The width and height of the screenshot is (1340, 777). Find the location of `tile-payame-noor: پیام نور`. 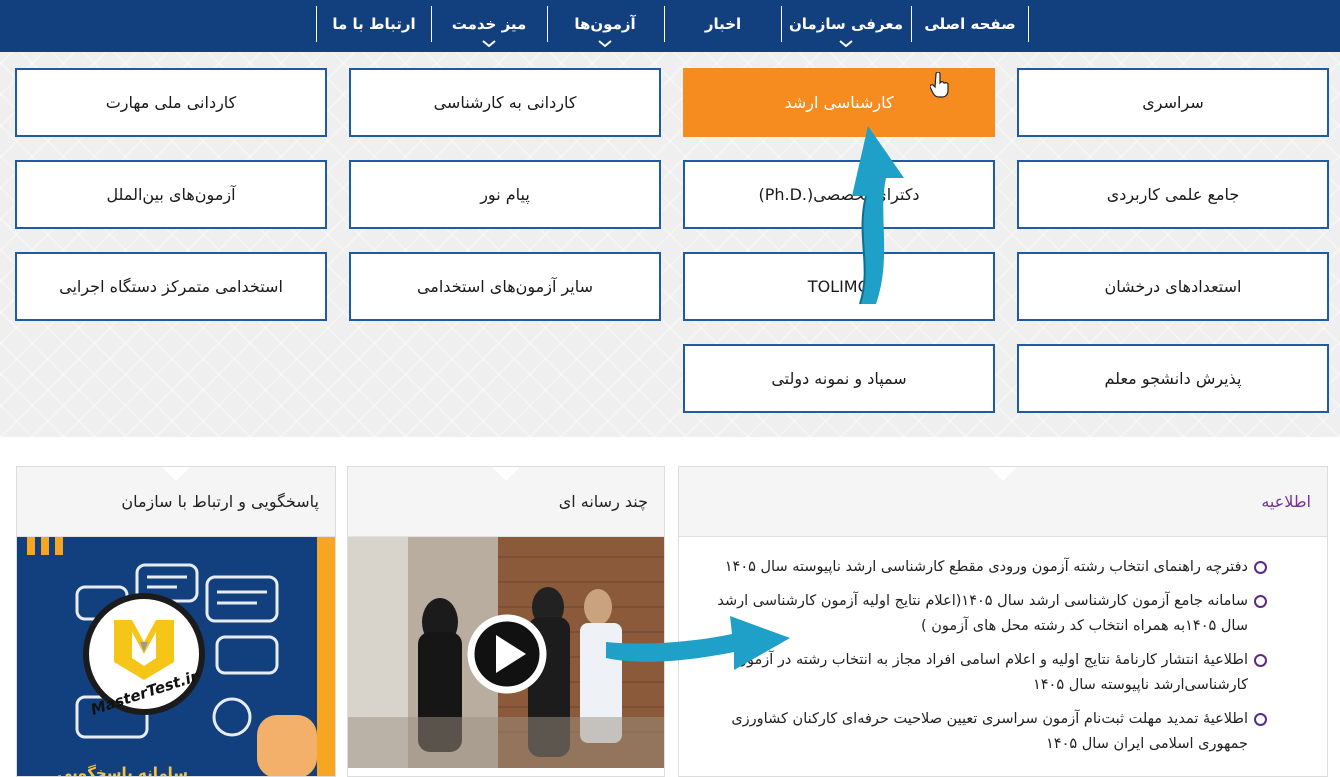

tile-payame-noor: پیام نور is located at coordinates (505, 194).